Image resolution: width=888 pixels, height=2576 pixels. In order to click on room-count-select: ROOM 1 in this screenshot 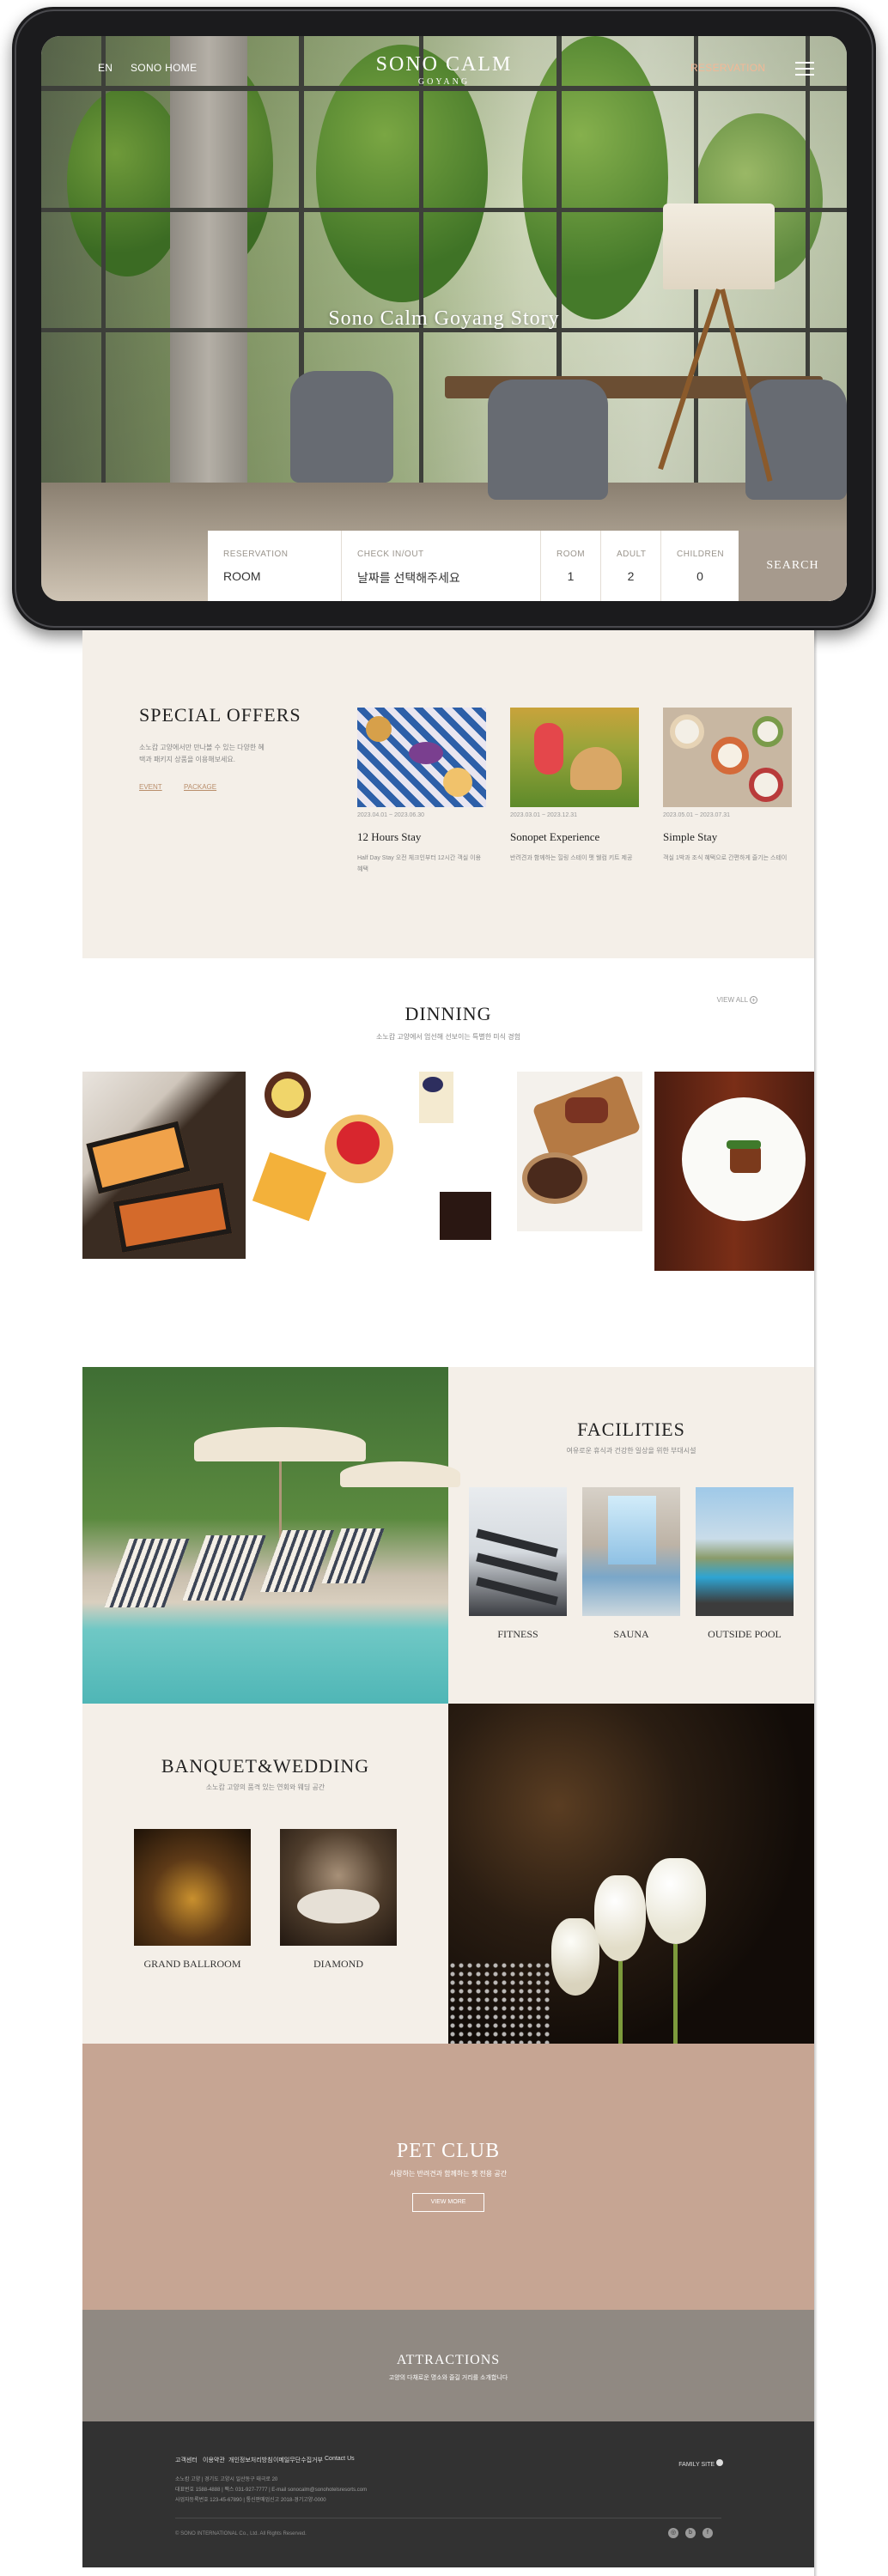, I will do `click(571, 566)`.